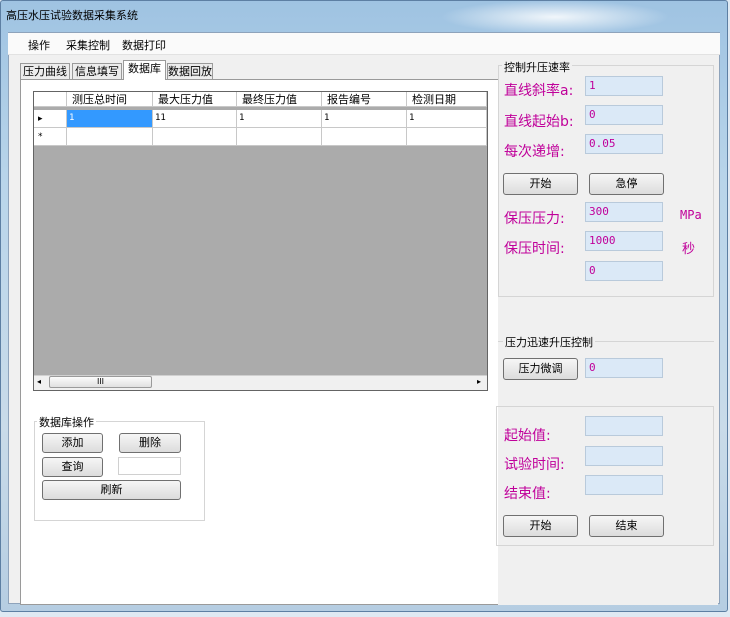 This screenshot has height=617, width=730. Describe the element at coordinates (534, 465) in the screenshot. I see `test-time-label: 试验时间:` at that location.